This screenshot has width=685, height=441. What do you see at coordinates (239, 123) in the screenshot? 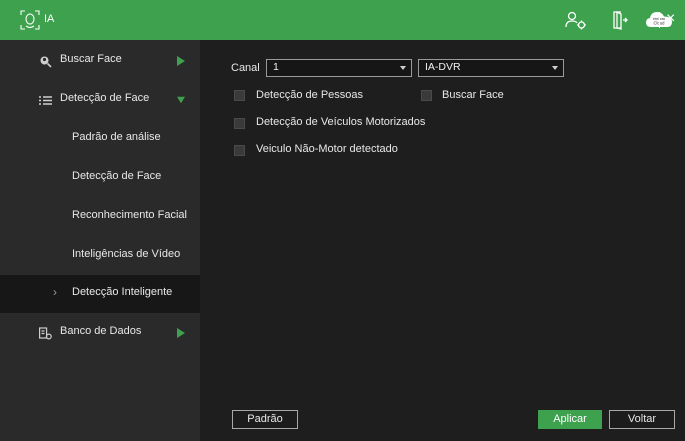
I see `checkbox-deteccao-de-veiculos-motorizados` at bounding box center [239, 123].